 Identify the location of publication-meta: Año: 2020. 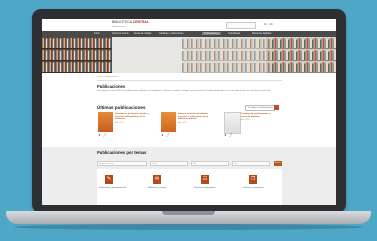
(245, 120).